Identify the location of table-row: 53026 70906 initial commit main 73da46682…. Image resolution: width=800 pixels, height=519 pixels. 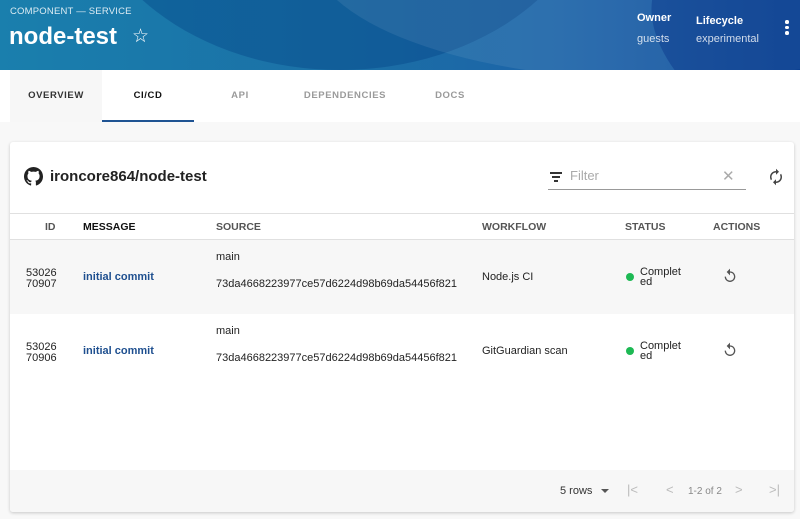
(402, 351).